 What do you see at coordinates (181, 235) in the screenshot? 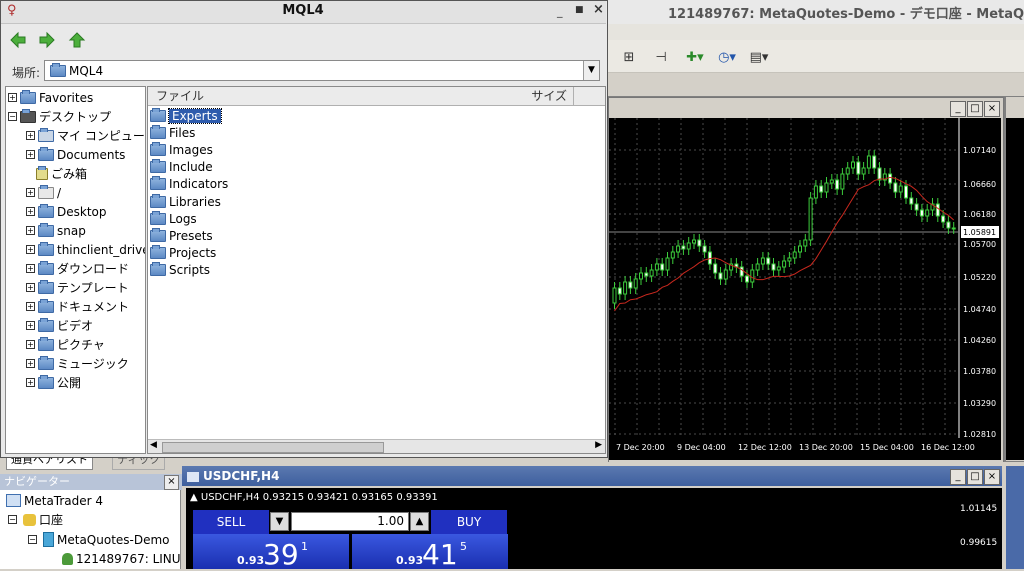
I see `file-list-item: Presets` at bounding box center [181, 235].